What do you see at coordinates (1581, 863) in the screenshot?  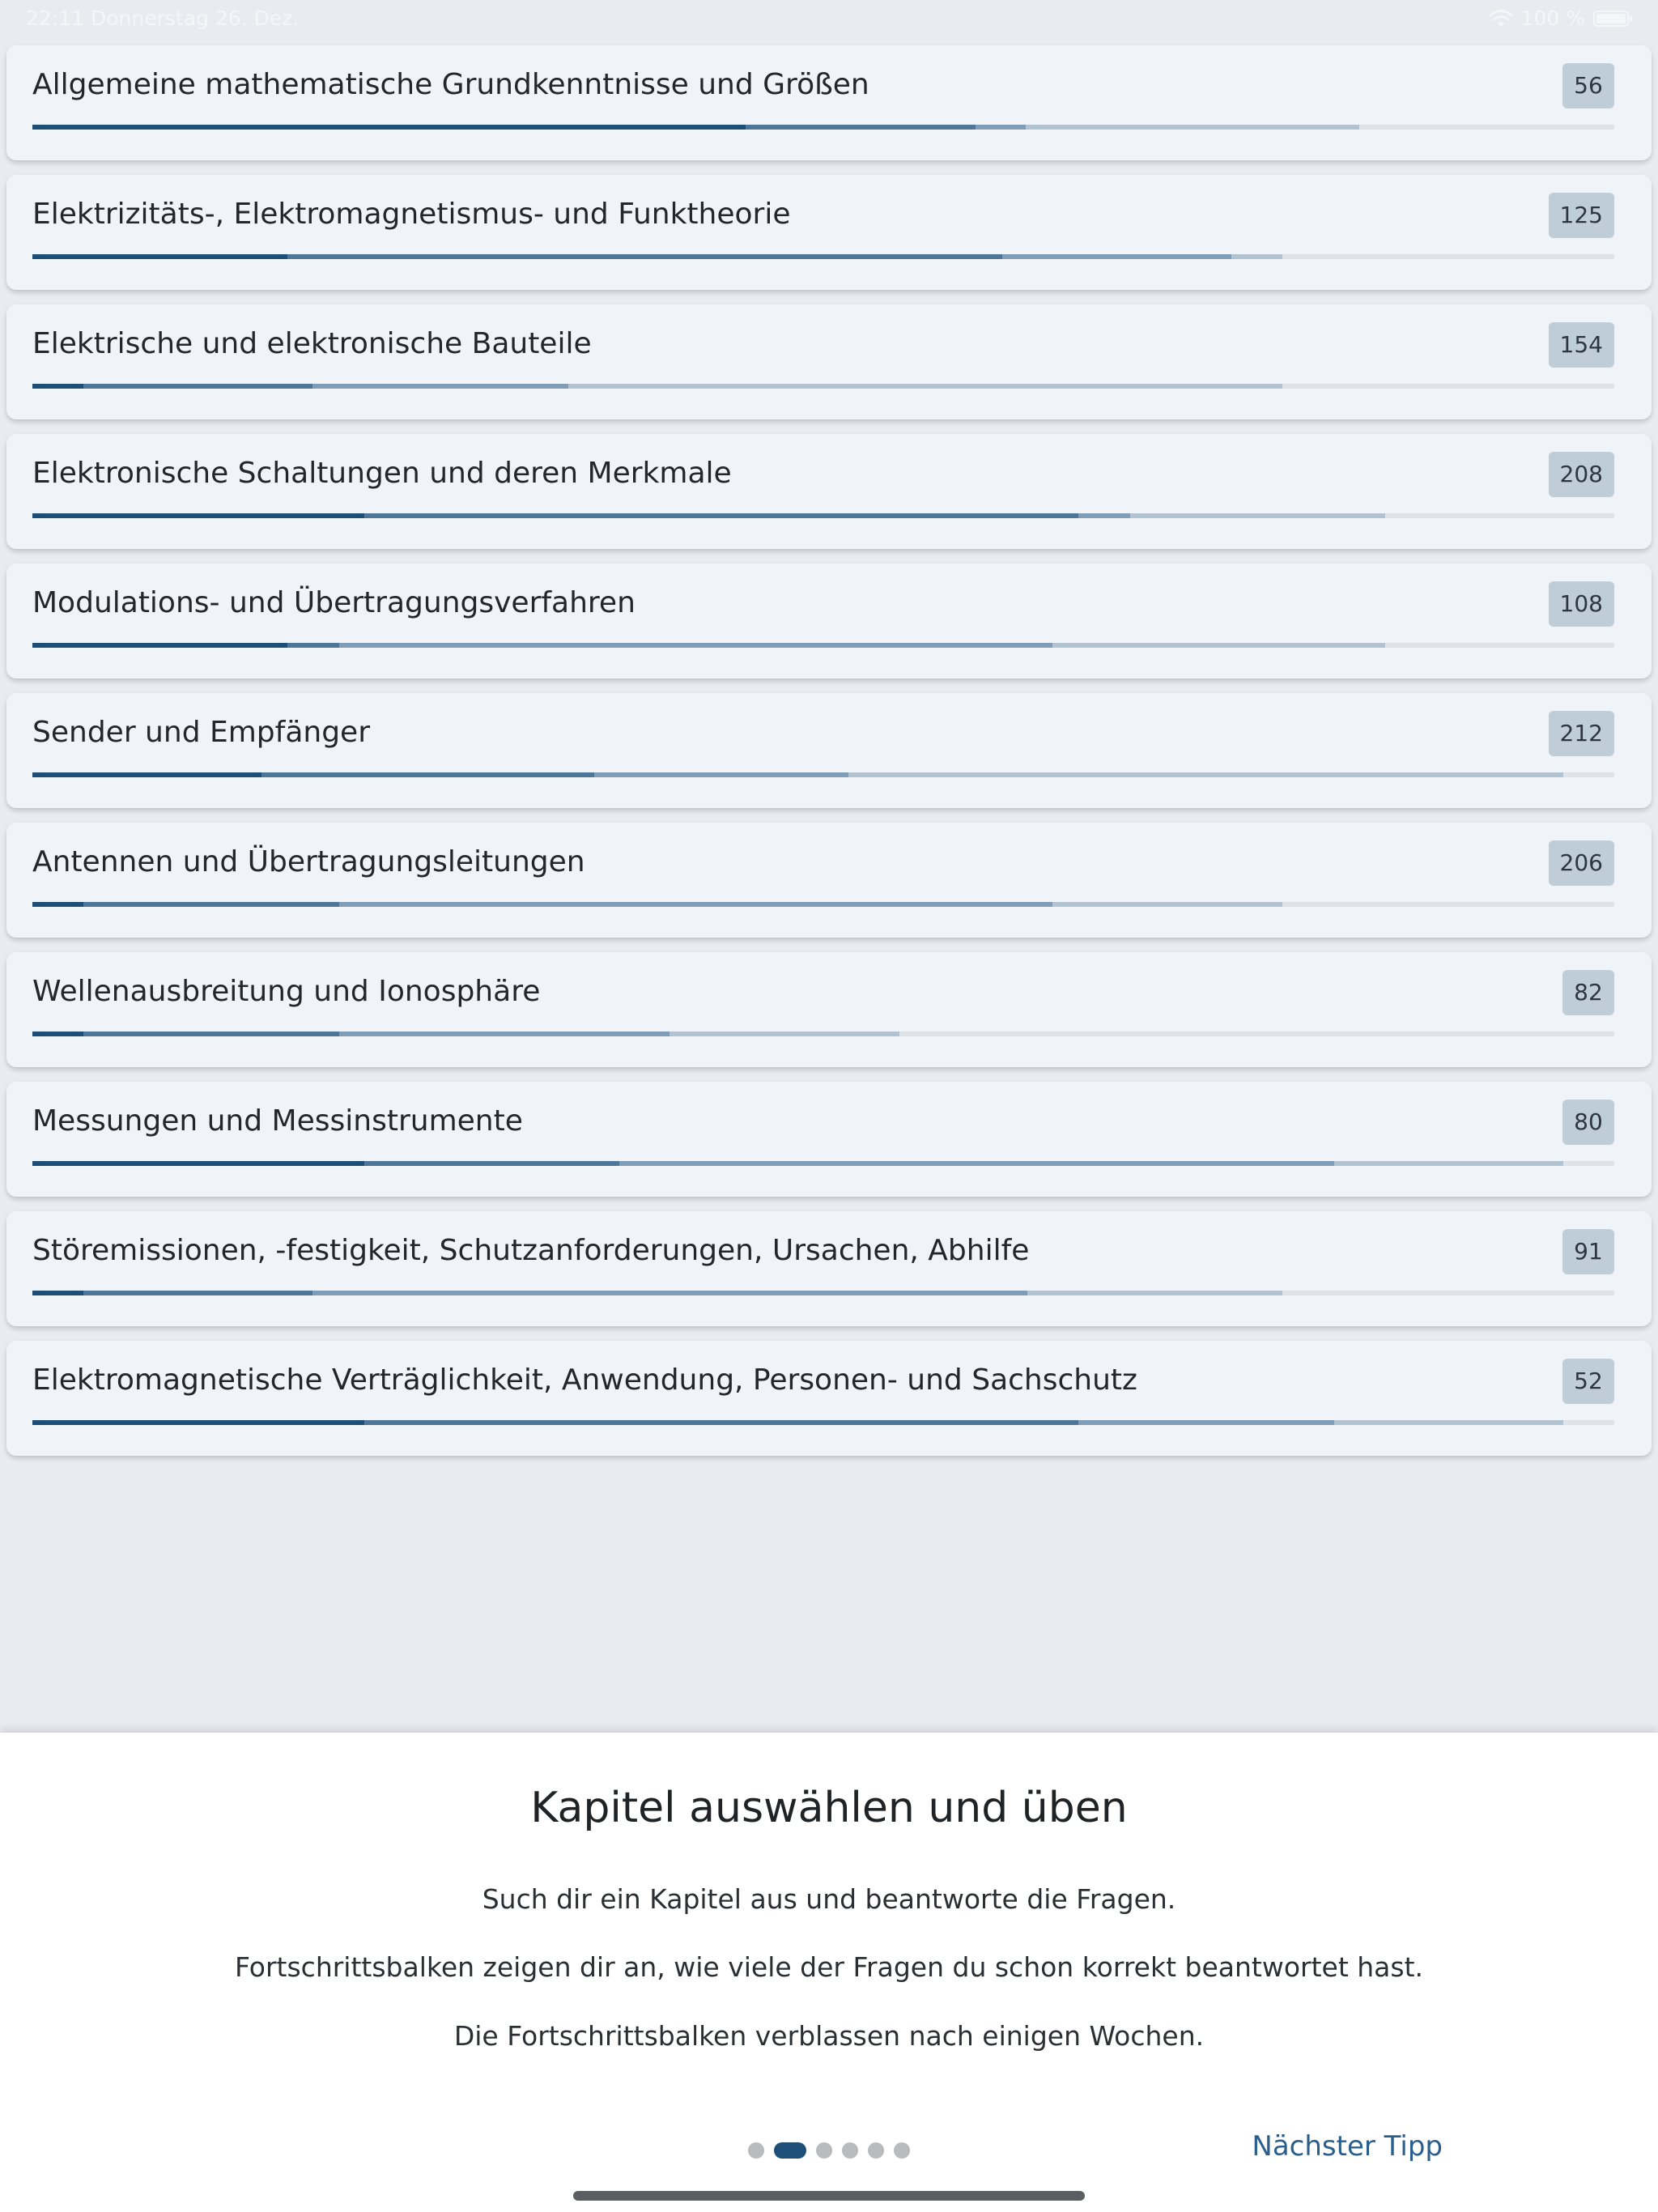 I see `question-count-badge: 206` at bounding box center [1581, 863].